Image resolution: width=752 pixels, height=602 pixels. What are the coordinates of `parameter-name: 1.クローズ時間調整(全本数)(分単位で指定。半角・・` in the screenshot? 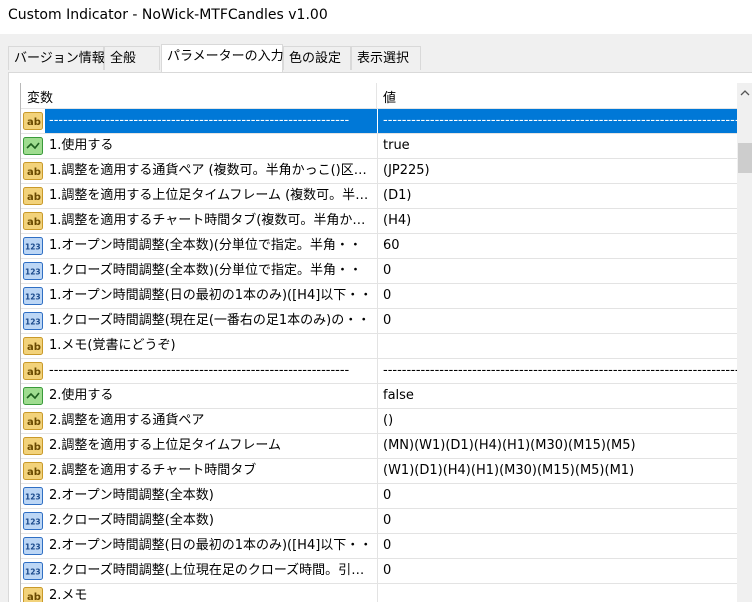 It's located at (211, 271).